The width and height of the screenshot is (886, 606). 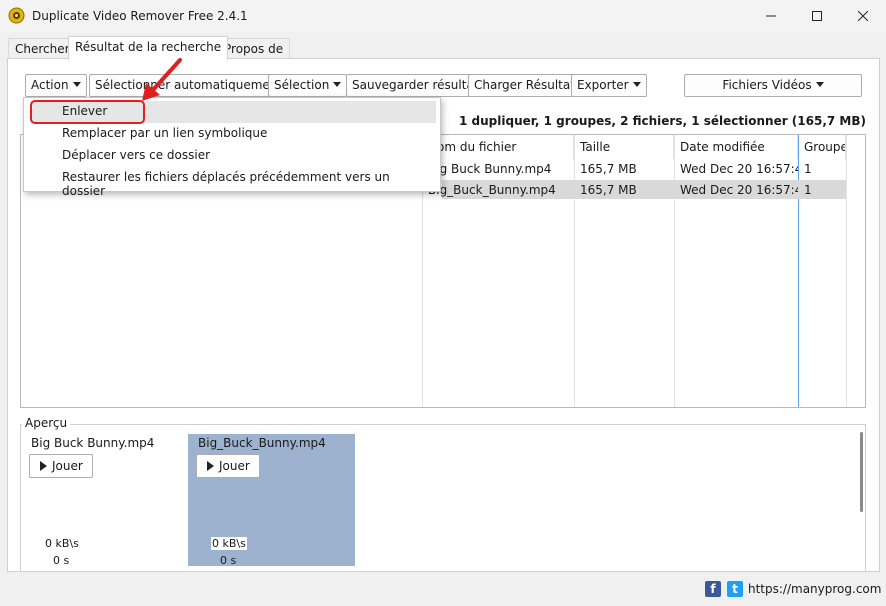 I want to click on column-header-name: Nom du fichier, so click(x=498, y=147).